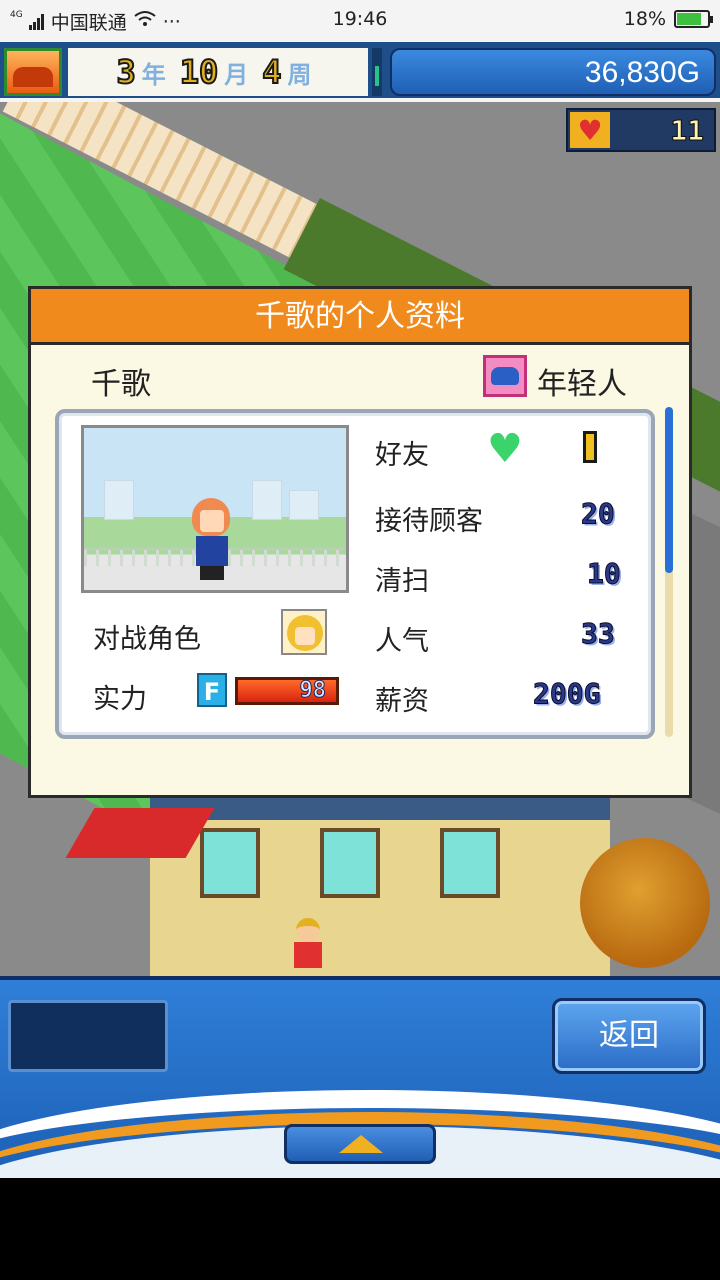 This screenshot has width=720, height=1280. What do you see at coordinates (212, 540) in the screenshot?
I see `character-sprite` at bounding box center [212, 540].